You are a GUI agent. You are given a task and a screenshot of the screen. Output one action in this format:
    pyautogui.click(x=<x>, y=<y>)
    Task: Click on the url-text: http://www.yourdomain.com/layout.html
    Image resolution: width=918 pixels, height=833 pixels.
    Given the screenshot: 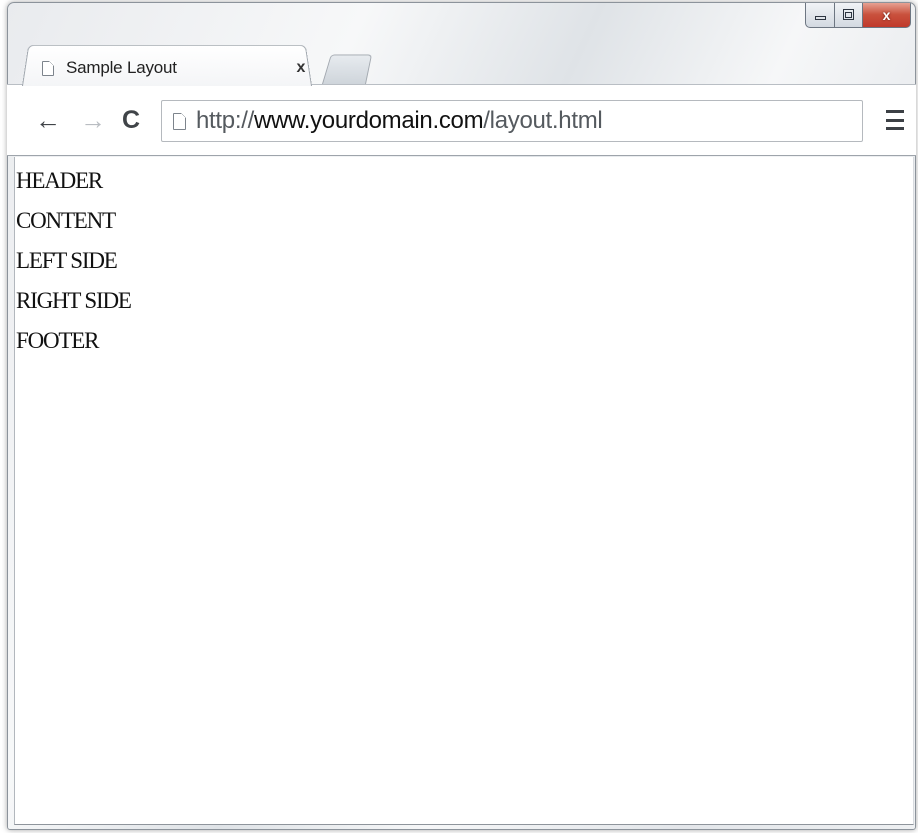 What is the action you would take?
    pyautogui.click(x=399, y=121)
    